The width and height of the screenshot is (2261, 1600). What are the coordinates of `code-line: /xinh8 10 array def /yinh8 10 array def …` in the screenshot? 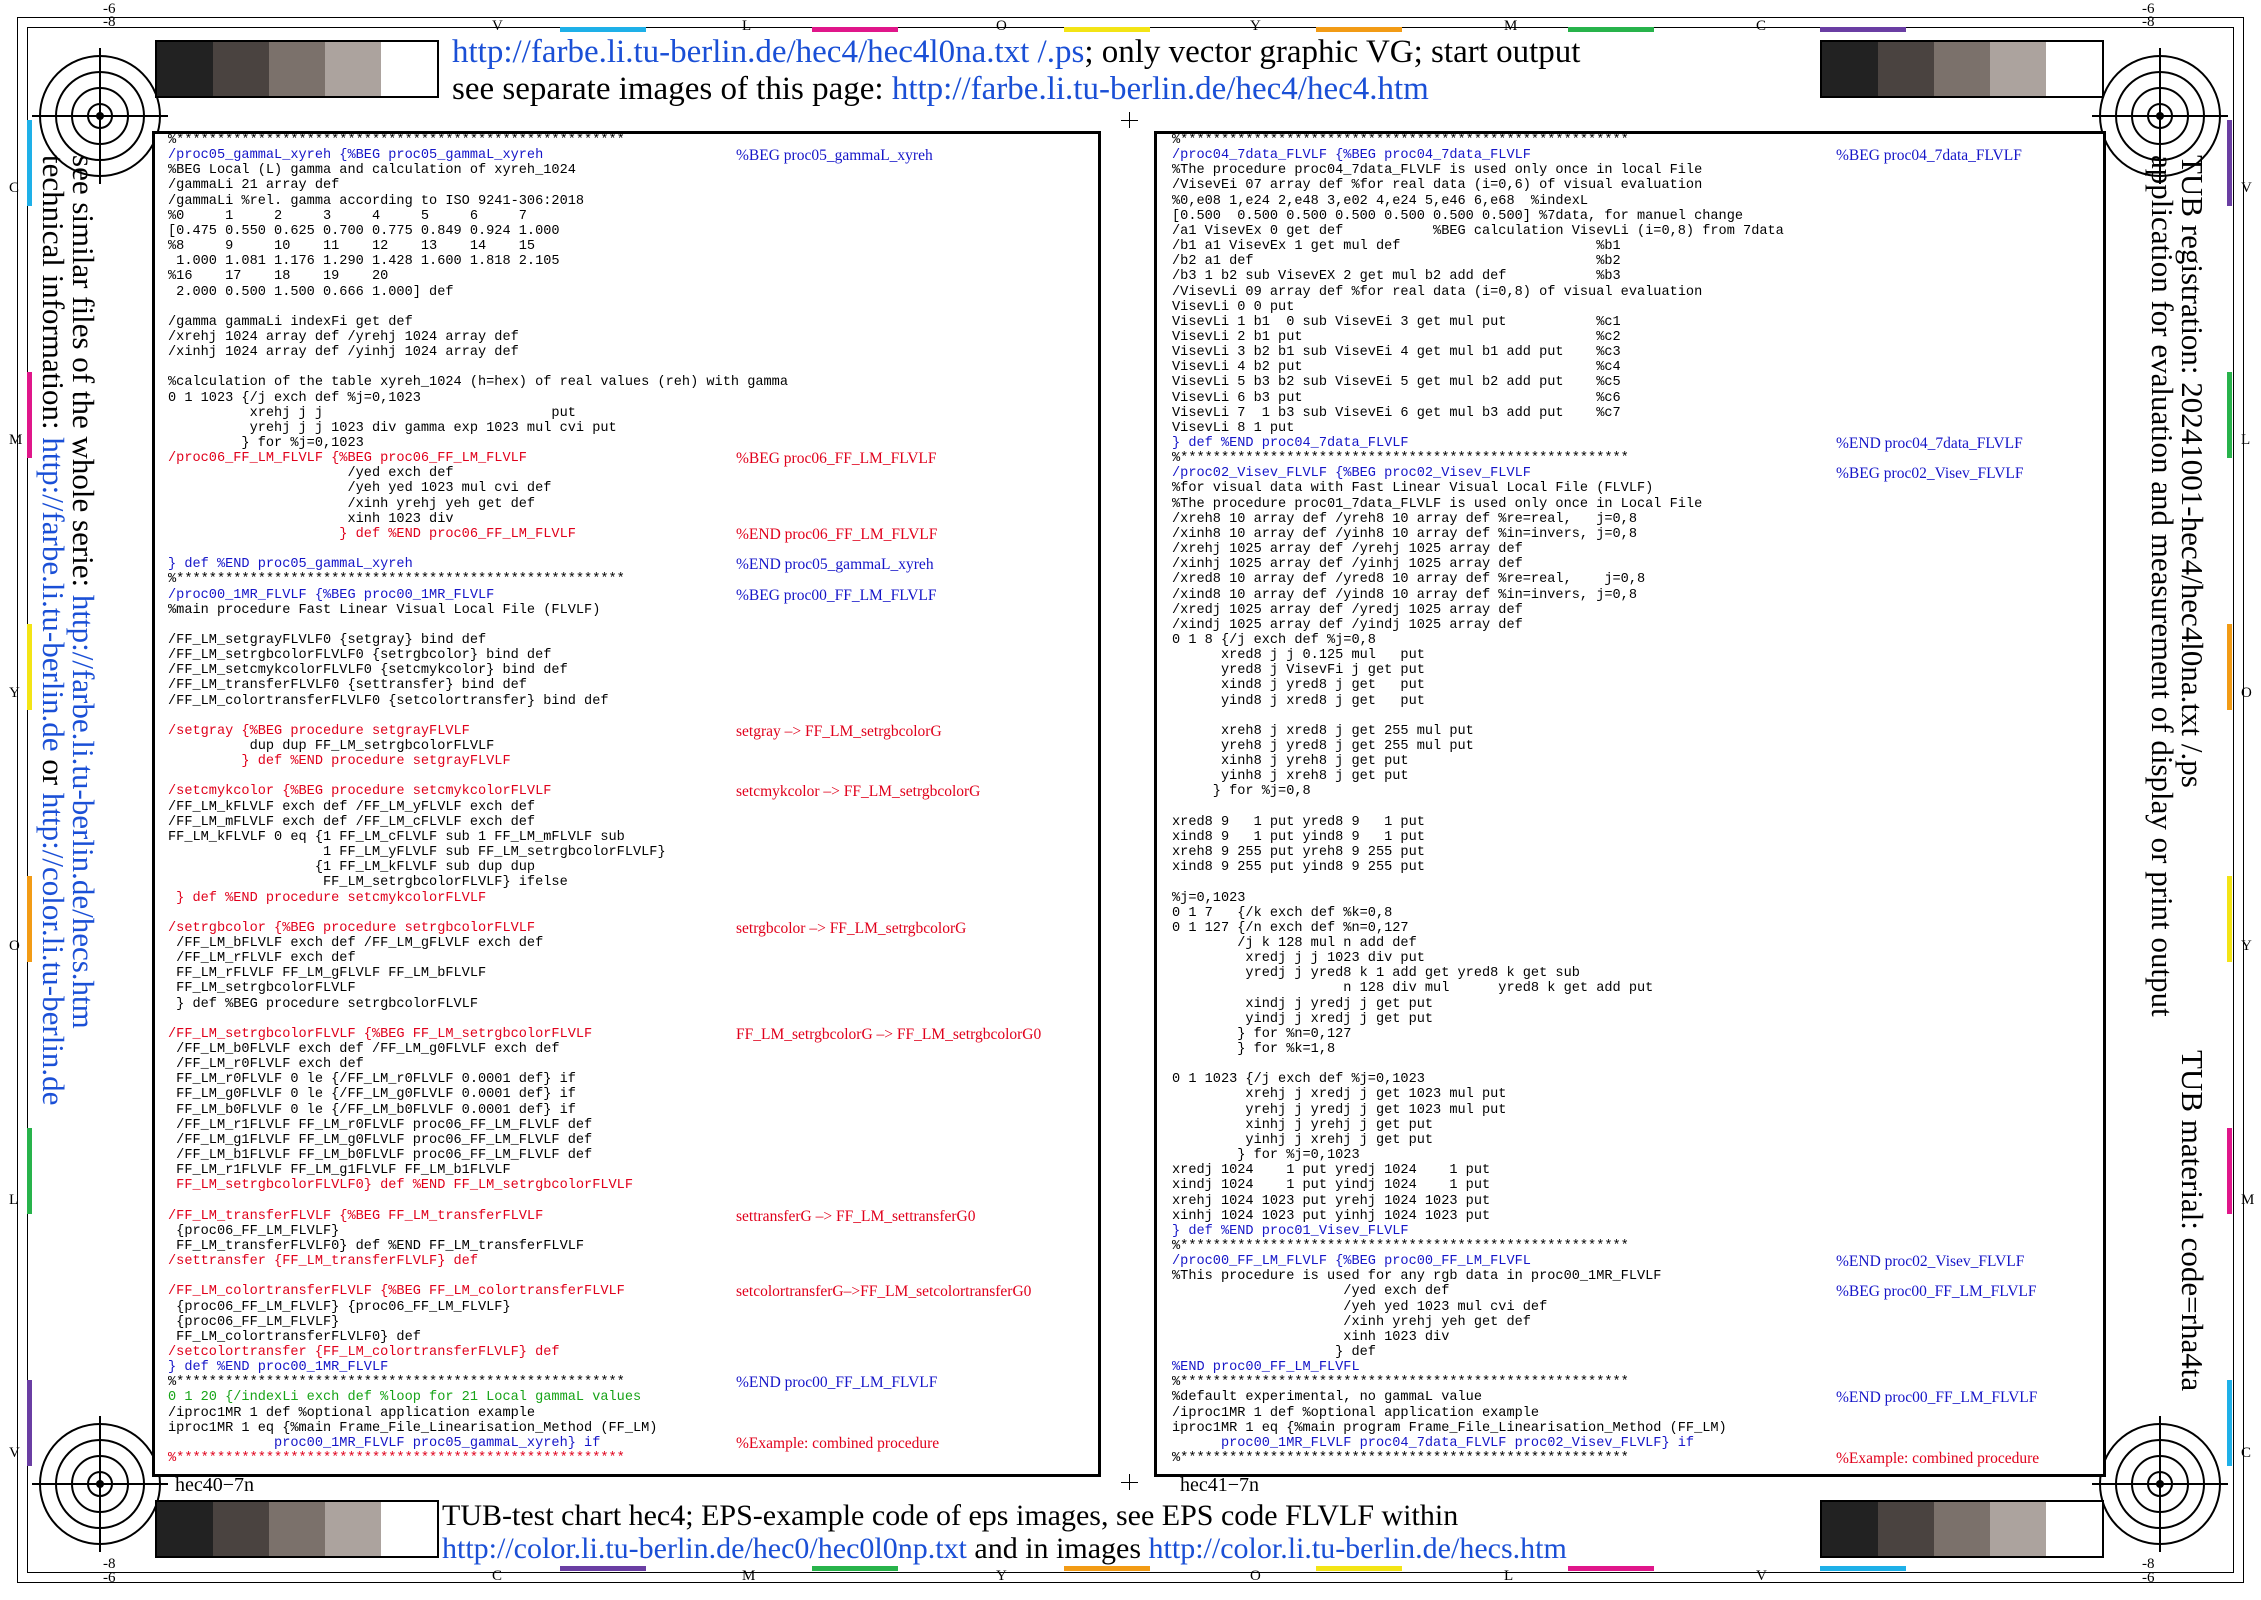 It's located at (1404, 534).